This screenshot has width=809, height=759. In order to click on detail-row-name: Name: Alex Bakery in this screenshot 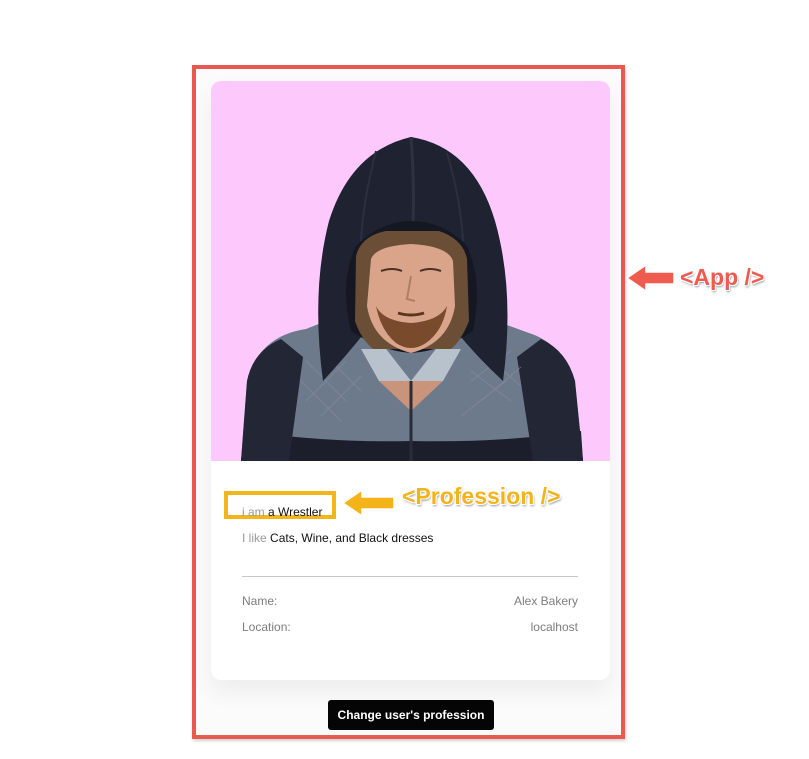, I will do `click(410, 601)`.